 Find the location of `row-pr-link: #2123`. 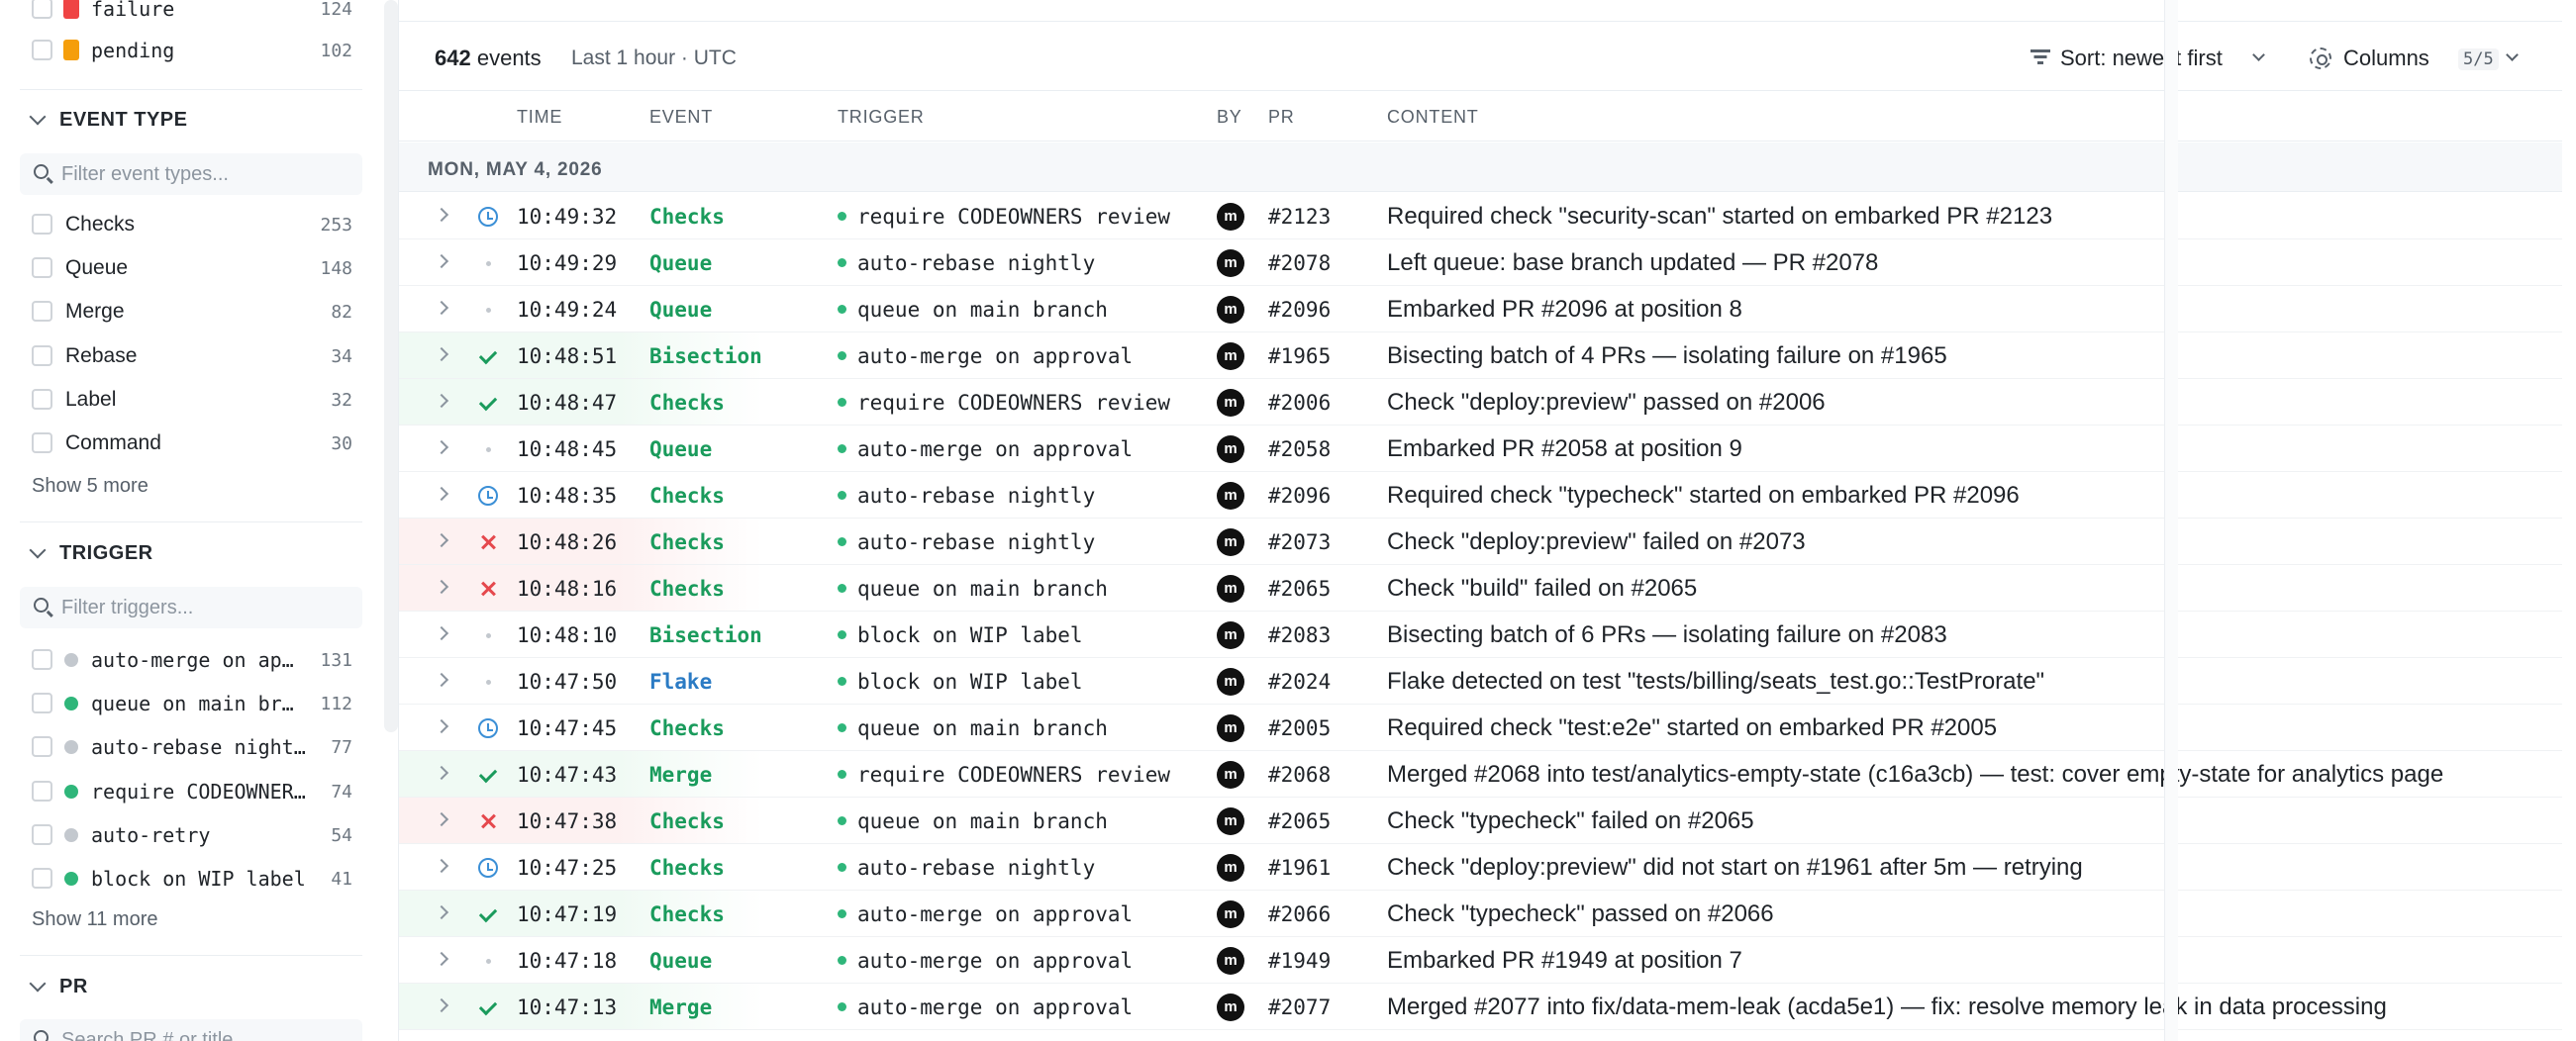

row-pr-link: #2123 is located at coordinates (1300, 217).